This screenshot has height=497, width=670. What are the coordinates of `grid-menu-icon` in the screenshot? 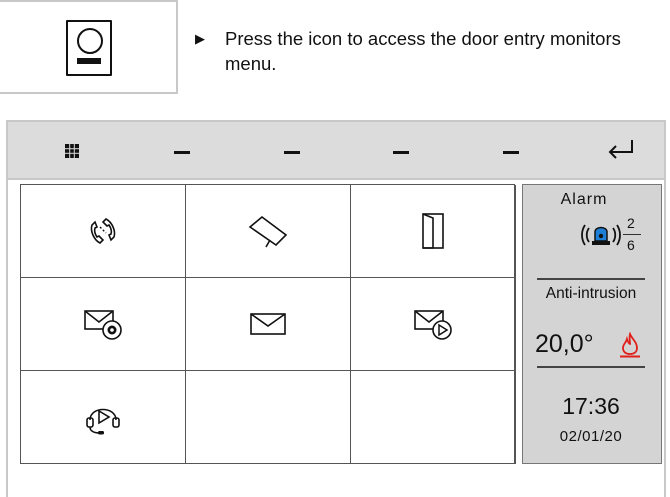 It's located at (72, 151).